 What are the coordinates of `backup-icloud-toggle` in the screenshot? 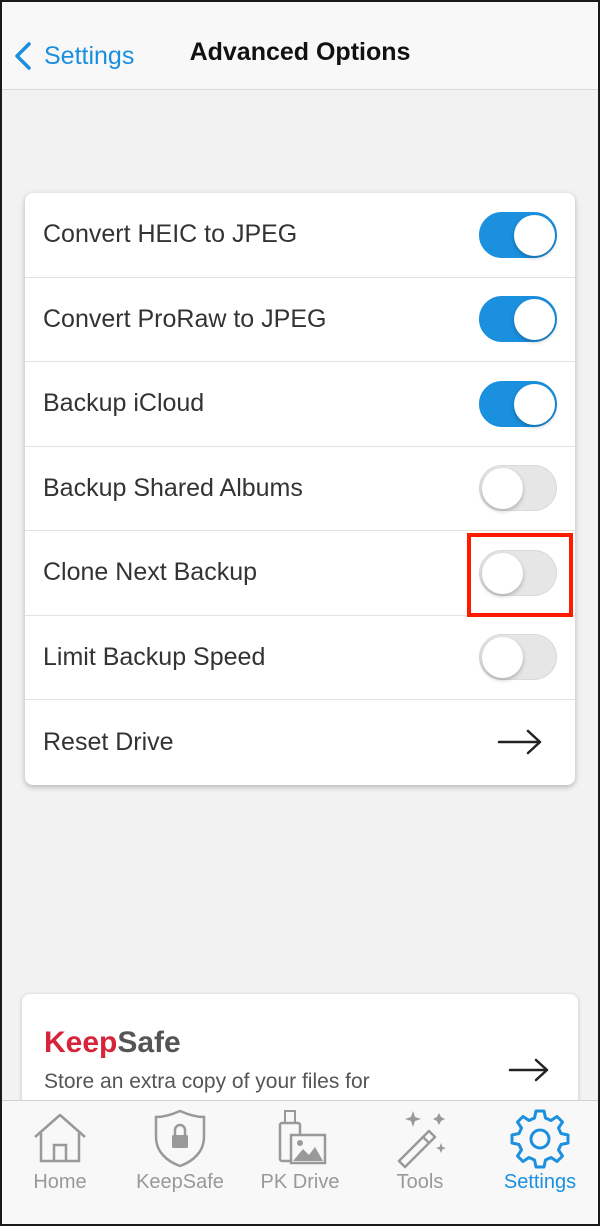 It's located at (518, 403).